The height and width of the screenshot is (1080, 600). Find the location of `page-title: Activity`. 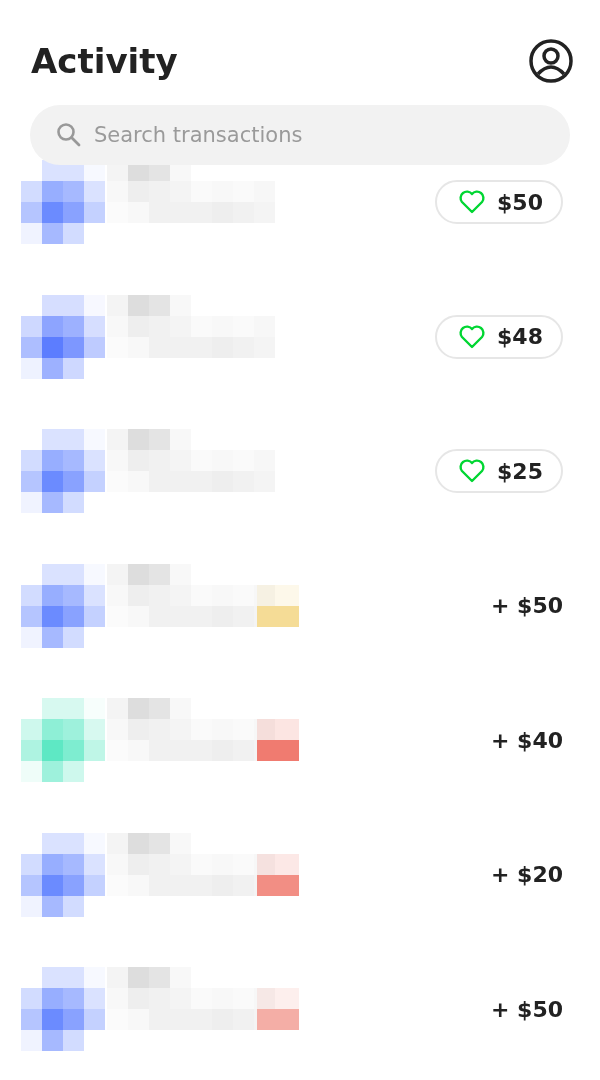

page-title: Activity is located at coordinates (104, 61).